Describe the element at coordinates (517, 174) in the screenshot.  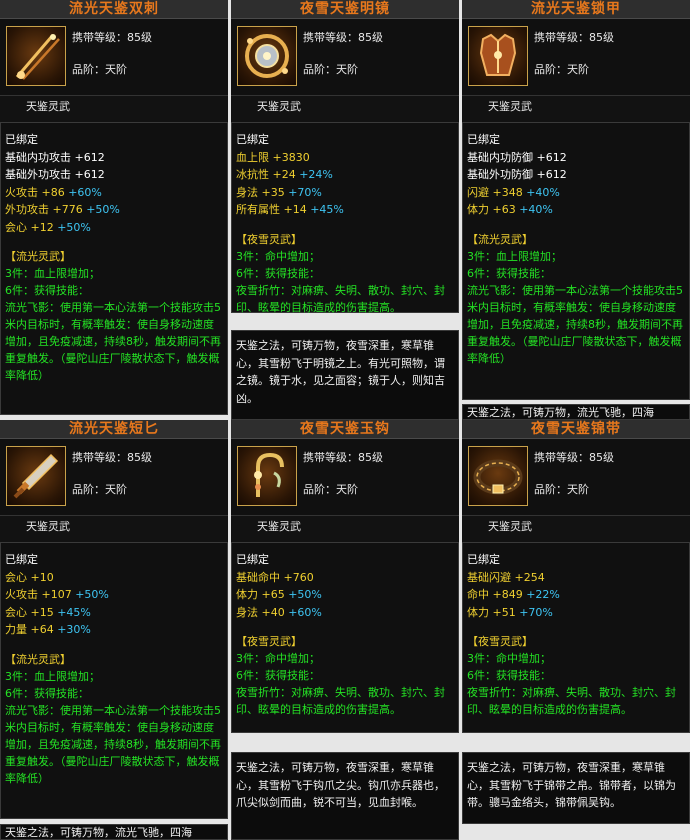
I see `stat-line: 基础外功防御 +612` at that location.